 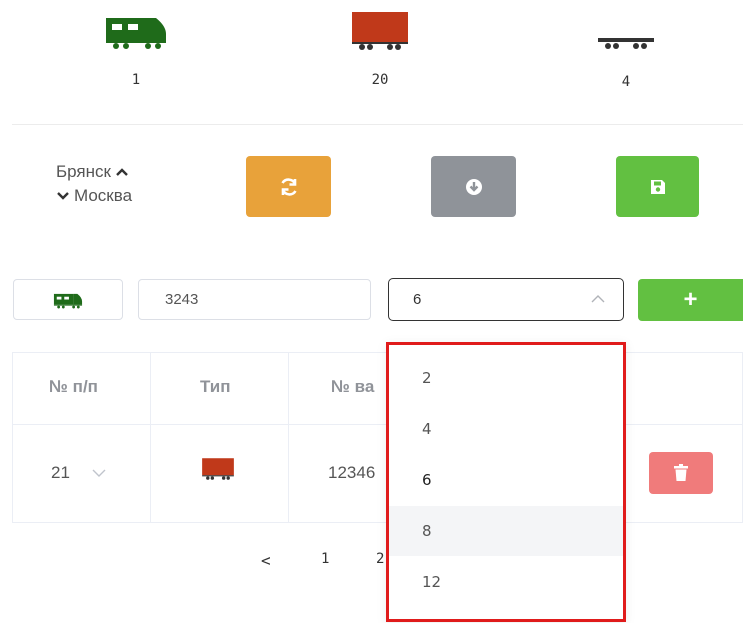 I want to click on add-button: +, so click(x=690, y=300).